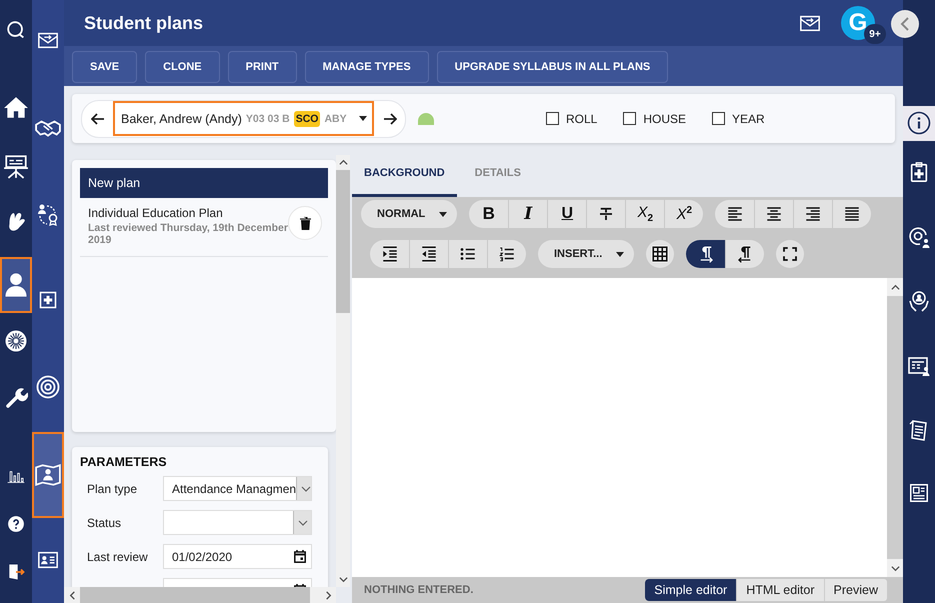 This screenshot has width=935, height=603. Describe the element at coordinates (204, 183) in the screenshot. I see `new-plan-button: New plan` at that location.